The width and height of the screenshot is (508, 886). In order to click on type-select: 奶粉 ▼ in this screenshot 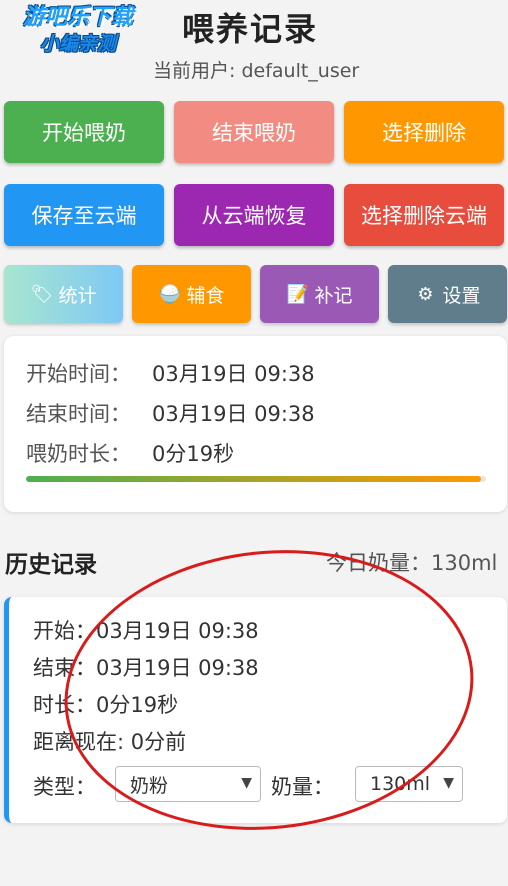, I will do `click(188, 784)`.